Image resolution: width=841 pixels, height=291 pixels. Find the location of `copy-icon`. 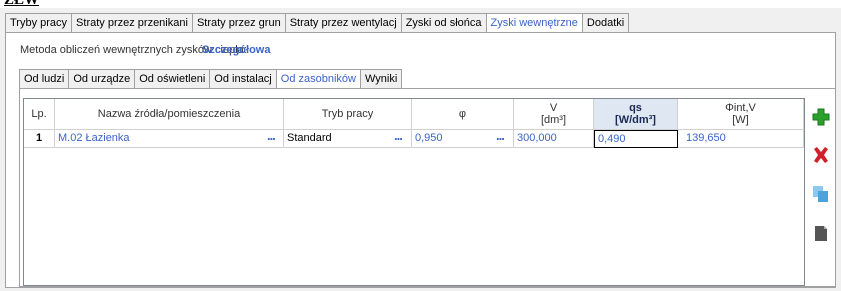

copy-icon is located at coordinates (820, 194).